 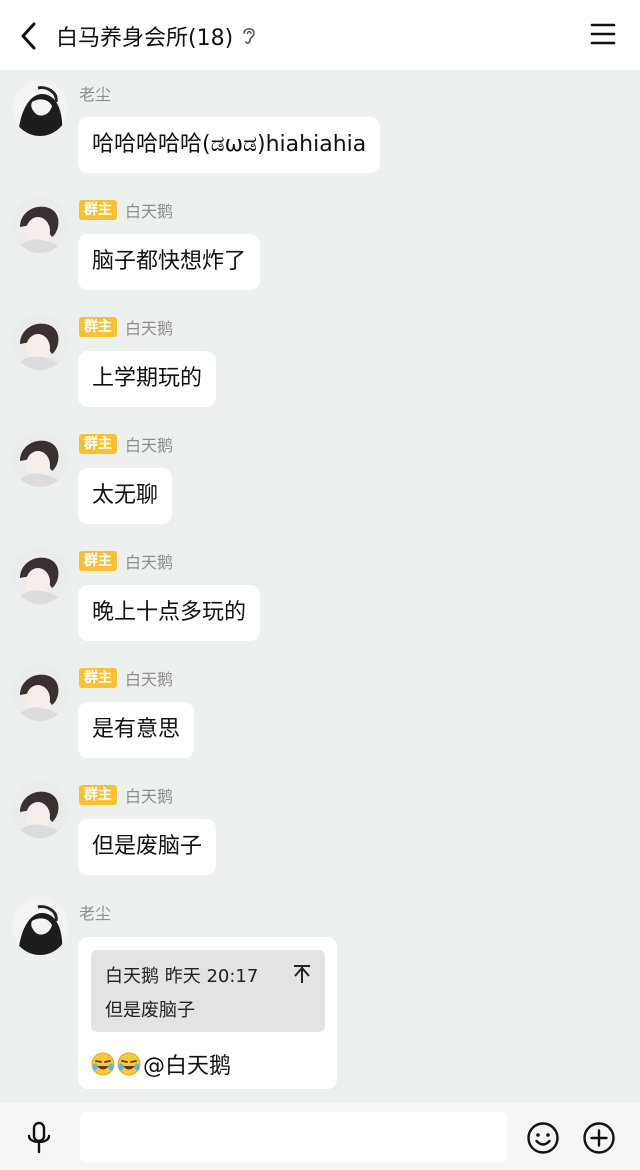 I want to click on voice-button, so click(x=39, y=1138).